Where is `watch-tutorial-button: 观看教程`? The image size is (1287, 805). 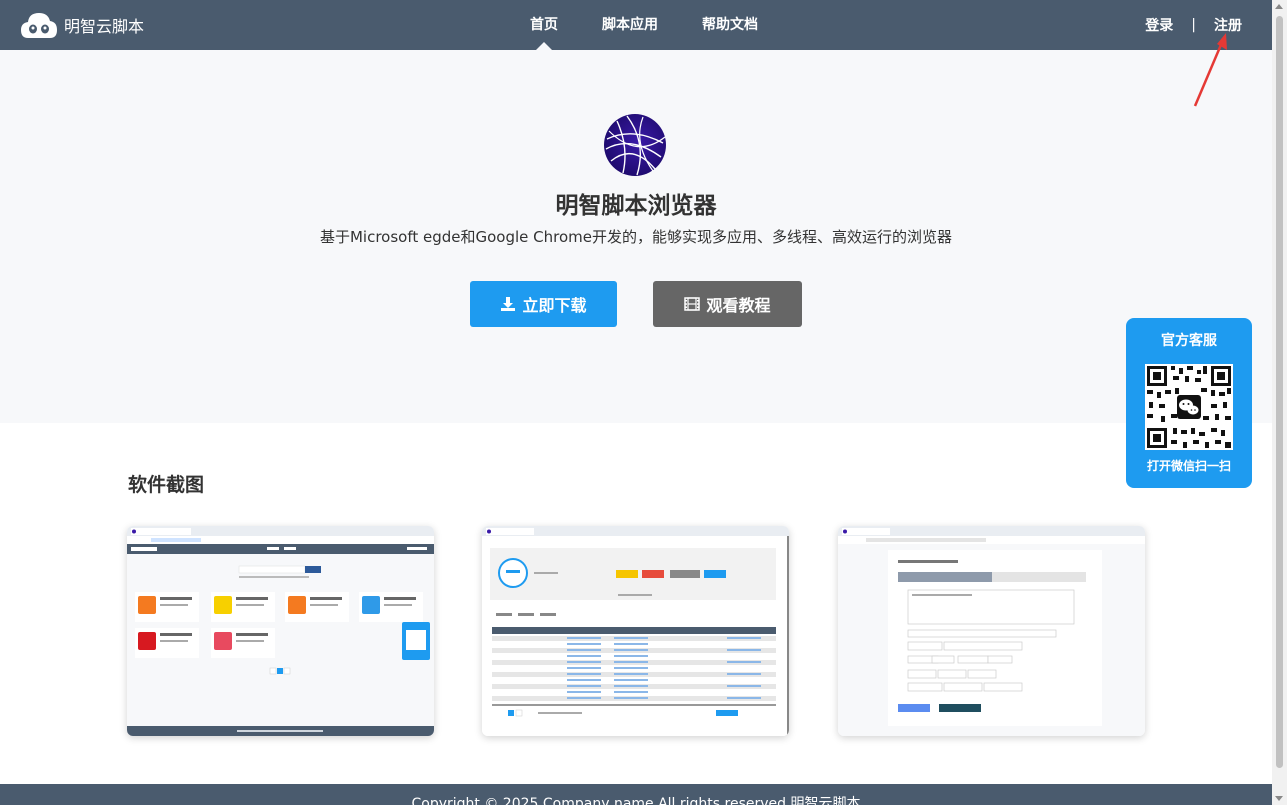 watch-tutorial-button: 观看教程 is located at coordinates (727, 304).